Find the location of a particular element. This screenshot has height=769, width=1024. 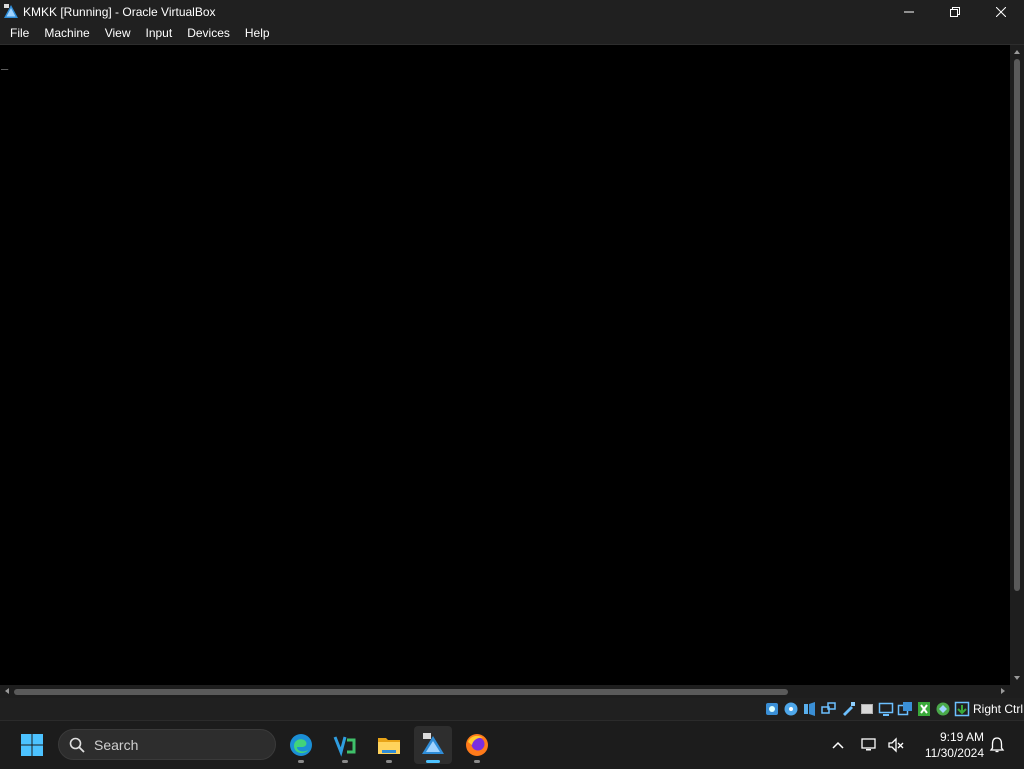

window-controls is located at coordinates (955, 11).